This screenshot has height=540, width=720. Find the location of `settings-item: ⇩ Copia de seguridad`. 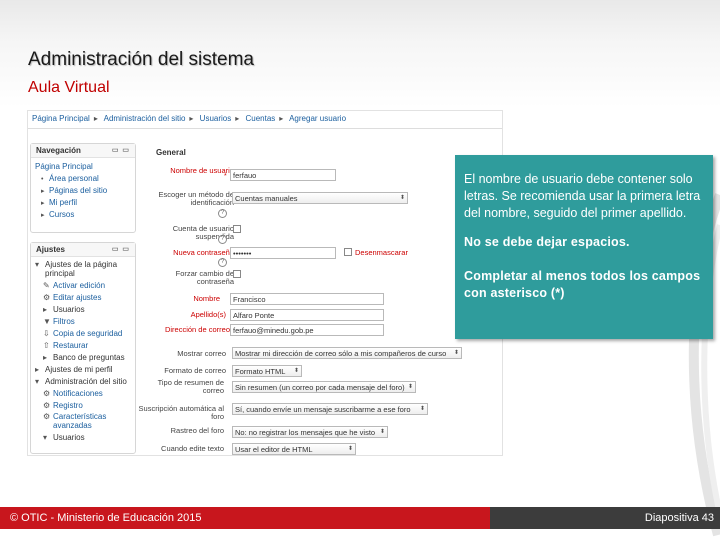

settings-item: ⇩ Copia de seguridad is located at coordinates (83, 334).